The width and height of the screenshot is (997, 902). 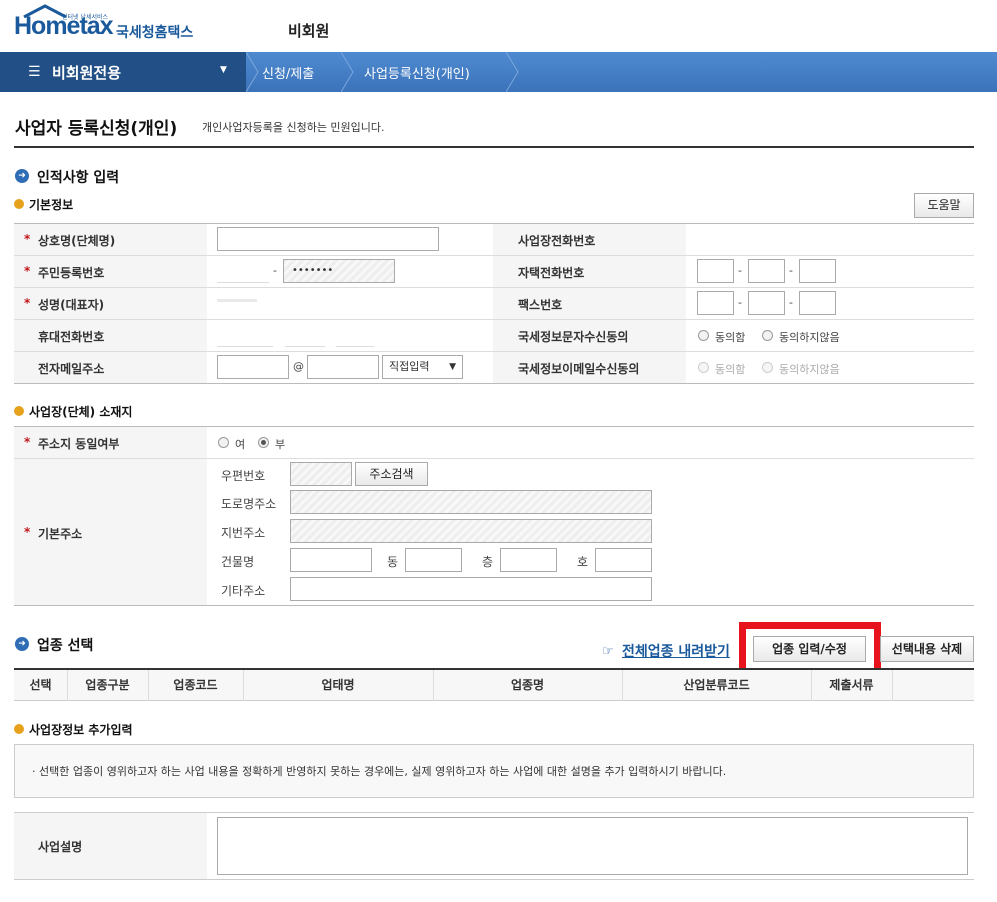 What do you see at coordinates (343, 367) in the screenshot?
I see `email-domain-input` at bounding box center [343, 367].